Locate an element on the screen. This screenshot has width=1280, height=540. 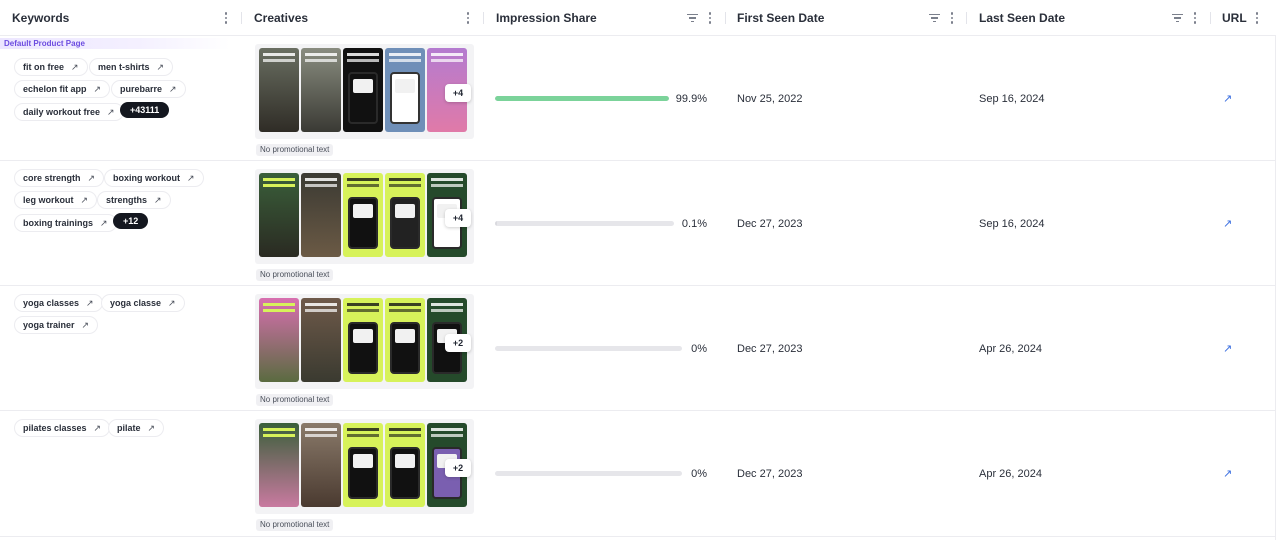
keyword-chip: core strength ↗ is located at coordinates (59, 178).